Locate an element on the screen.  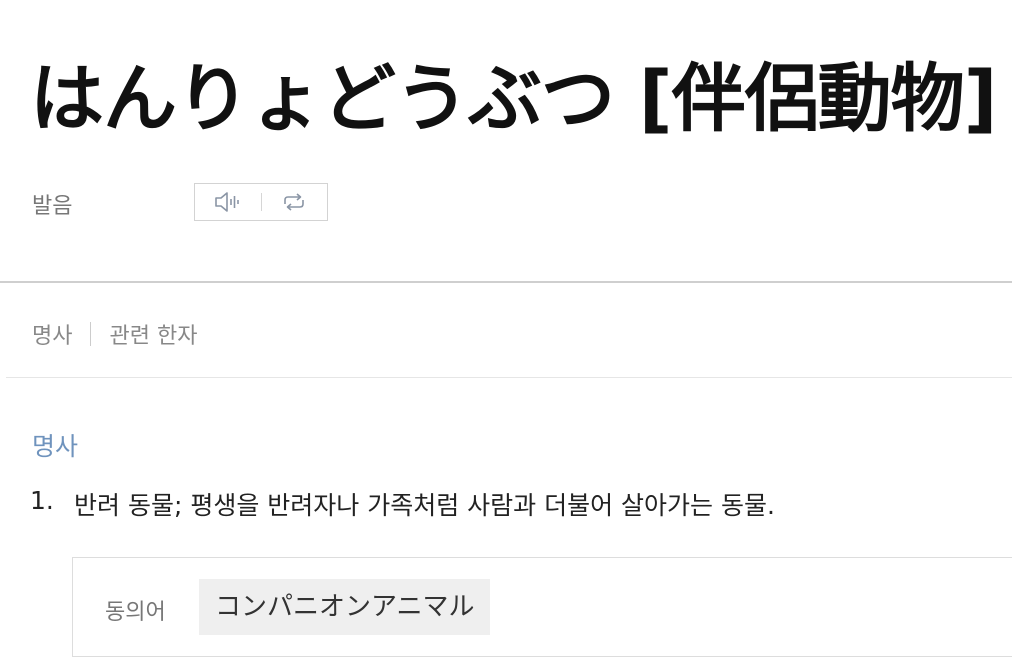
repeat-icon is located at coordinates (294, 202).